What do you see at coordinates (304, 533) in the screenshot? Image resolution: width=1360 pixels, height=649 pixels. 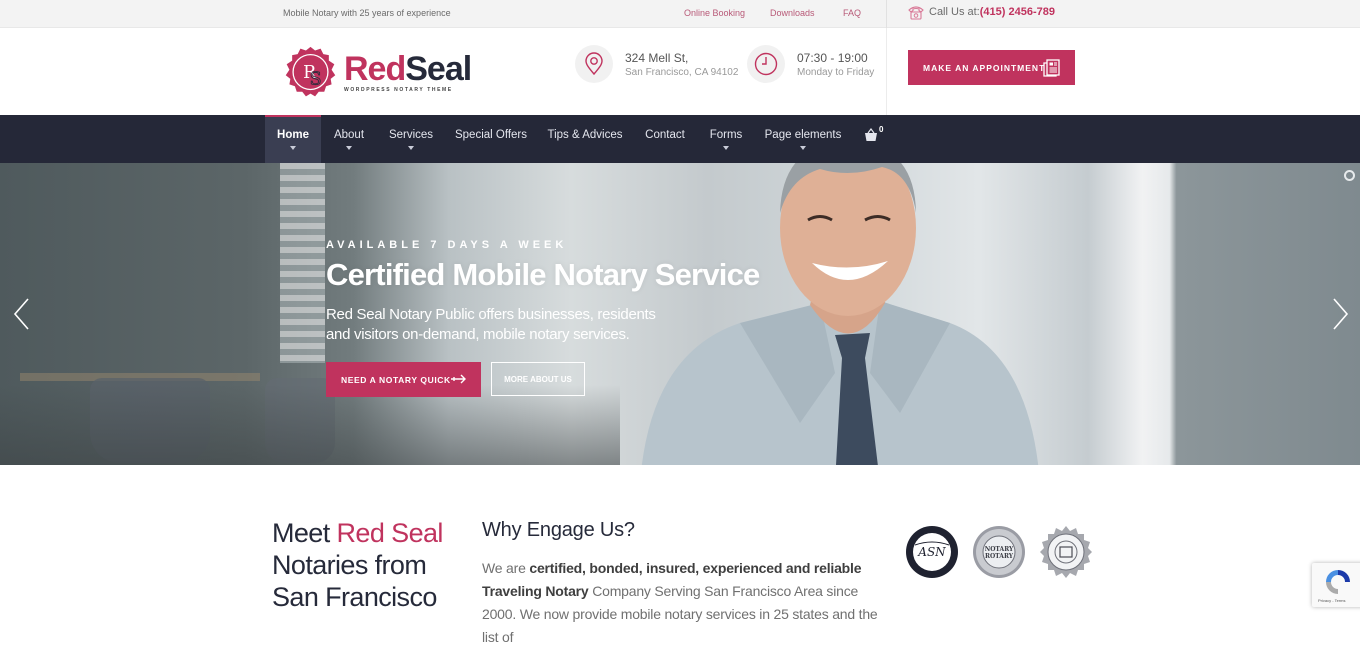 I see `heading-prefix: Meet` at bounding box center [304, 533].